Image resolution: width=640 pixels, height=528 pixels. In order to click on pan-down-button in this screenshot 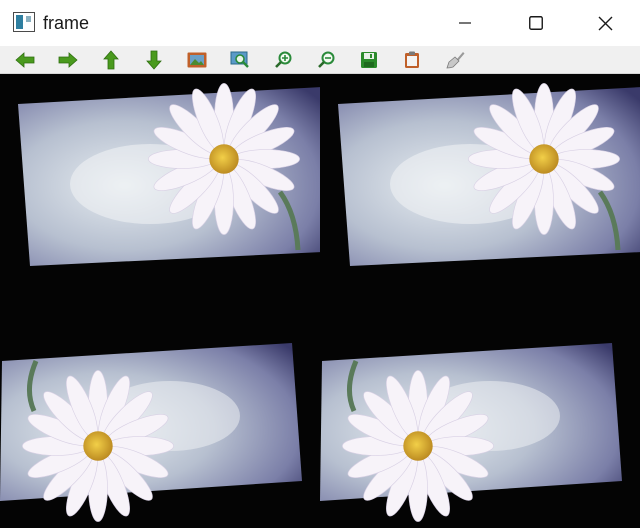, I will do `click(154, 60)`.